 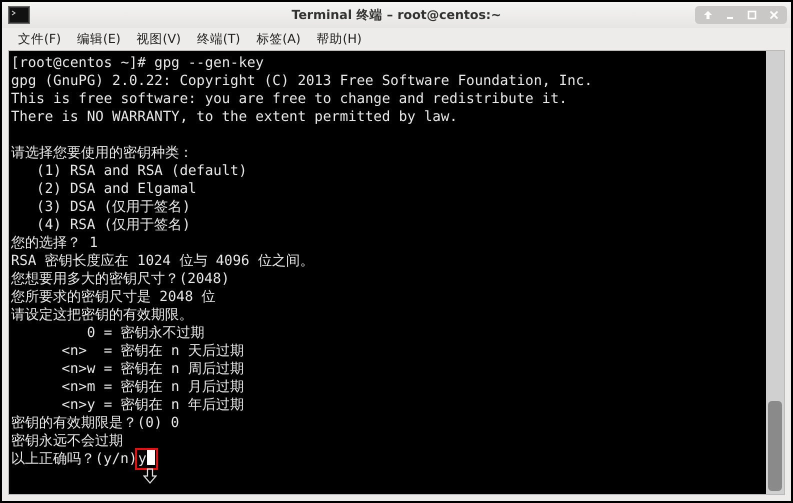 I want to click on terminal-line: There is NO WARRANTY, to the extent permitted by law., so click(x=235, y=117).